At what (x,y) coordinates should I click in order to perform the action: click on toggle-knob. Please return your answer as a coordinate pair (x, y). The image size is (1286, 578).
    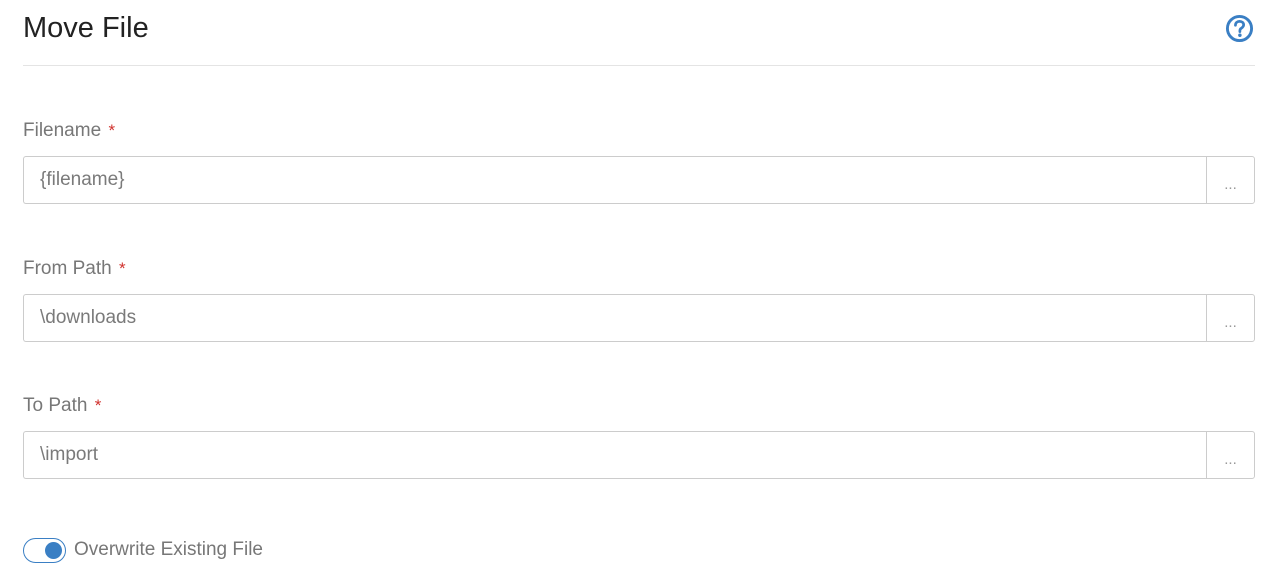
    Looking at the image, I should click on (53, 550).